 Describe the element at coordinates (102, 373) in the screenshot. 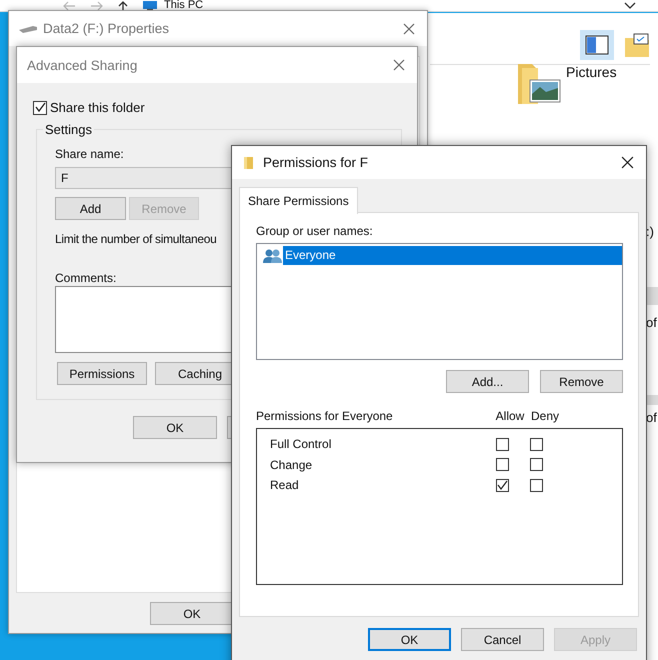

I see `permissions-button: Permissions` at that location.